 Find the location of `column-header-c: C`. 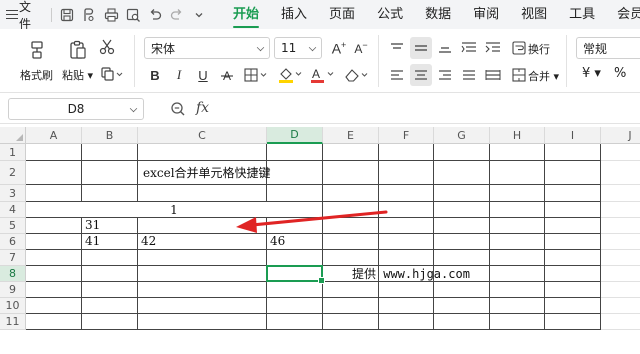

column-header-c: C is located at coordinates (202, 135).